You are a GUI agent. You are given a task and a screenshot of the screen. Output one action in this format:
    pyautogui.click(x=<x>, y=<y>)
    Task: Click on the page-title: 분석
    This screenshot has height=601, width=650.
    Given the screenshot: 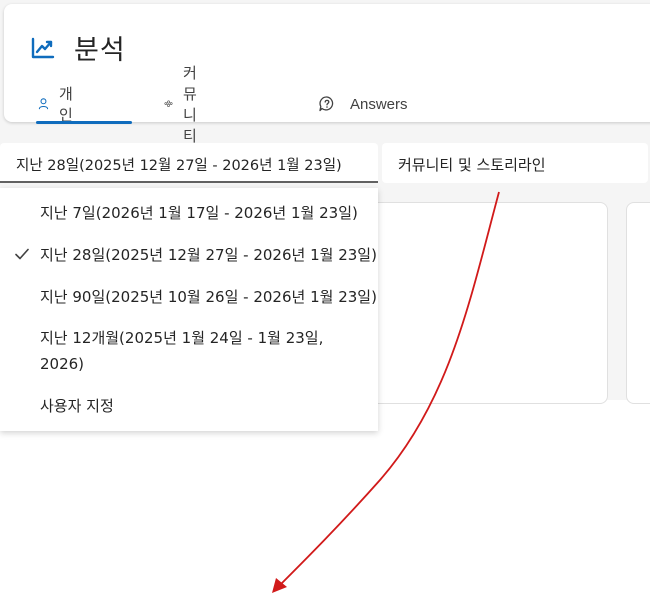 What is the action you would take?
    pyautogui.click(x=100, y=50)
    